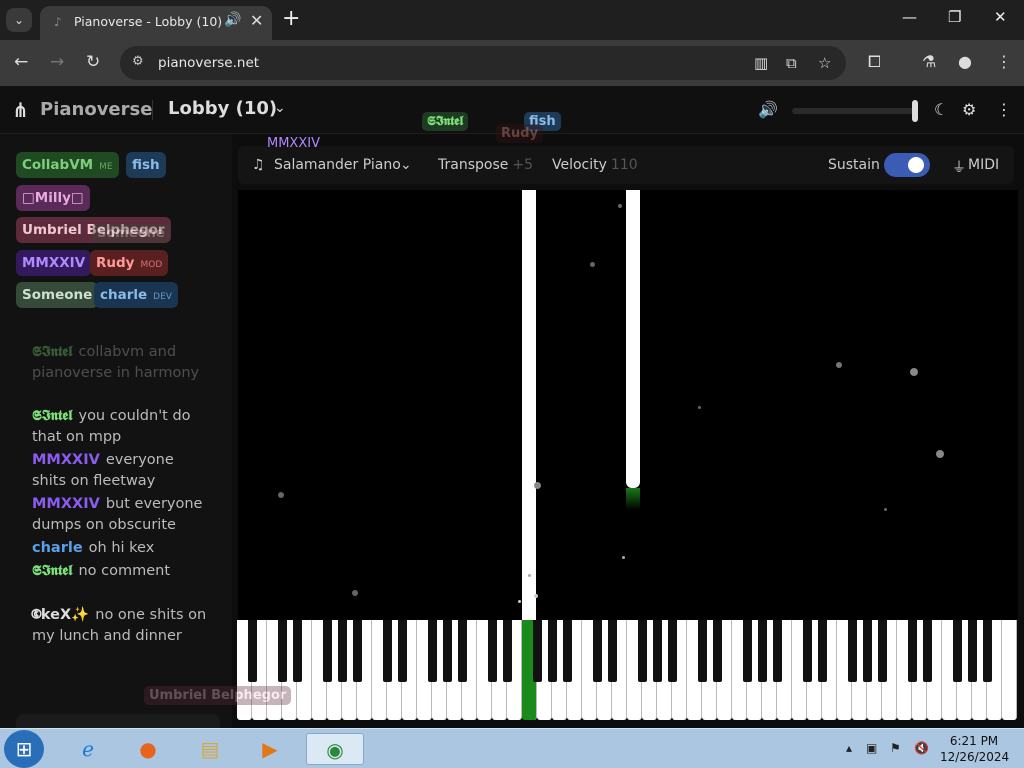 The image size is (1024, 768). I want to click on labs-flask-icon: ⚗, so click(929, 61).